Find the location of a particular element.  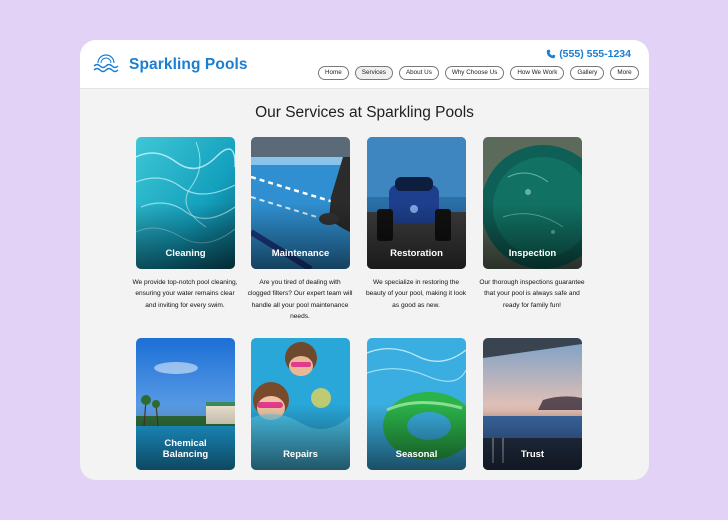

service-label-maintenance: Maintenance is located at coordinates (300, 253).